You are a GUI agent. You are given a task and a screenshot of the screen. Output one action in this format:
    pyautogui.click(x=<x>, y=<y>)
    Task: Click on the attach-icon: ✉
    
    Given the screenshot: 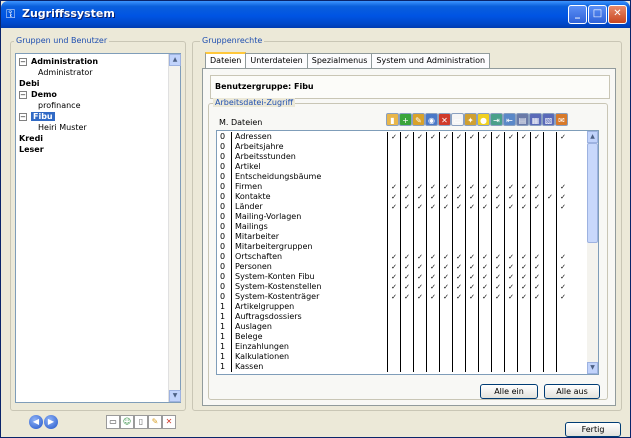 What is the action you would take?
    pyautogui.click(x=561, y=119)
    